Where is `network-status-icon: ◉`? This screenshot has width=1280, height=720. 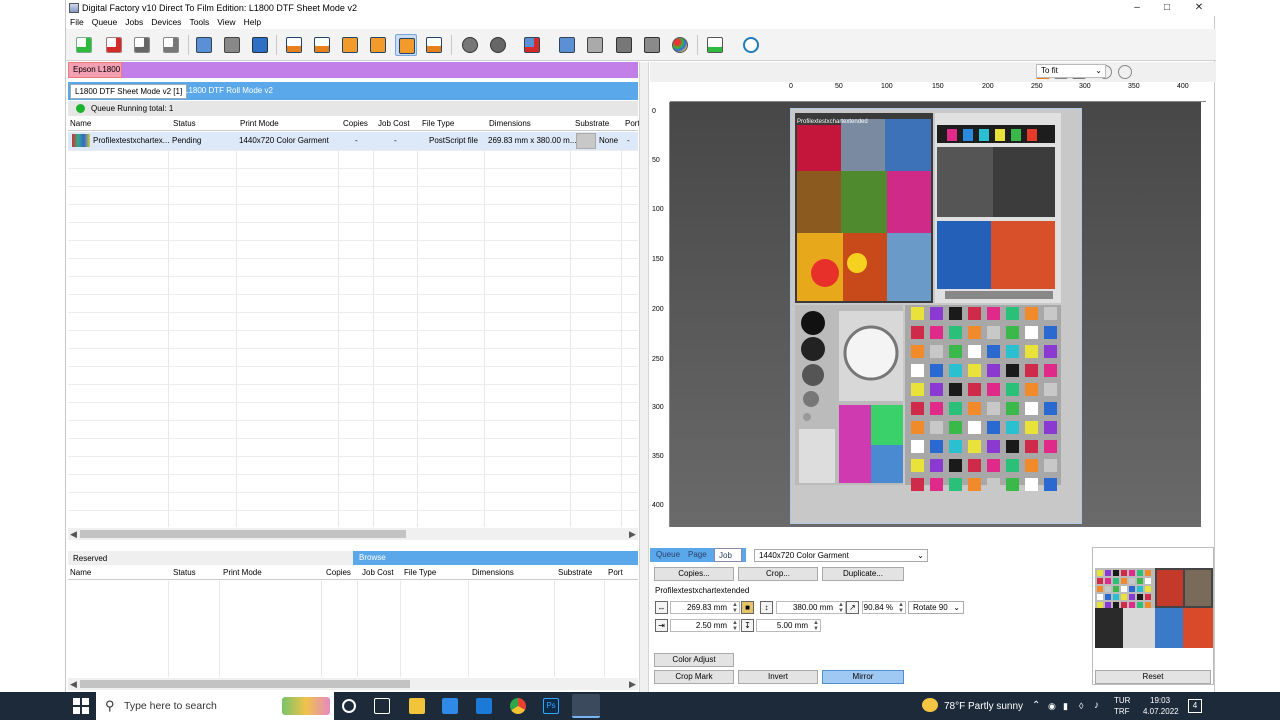 network-status-icon: ◉ is located at coordinates (1052, 706).